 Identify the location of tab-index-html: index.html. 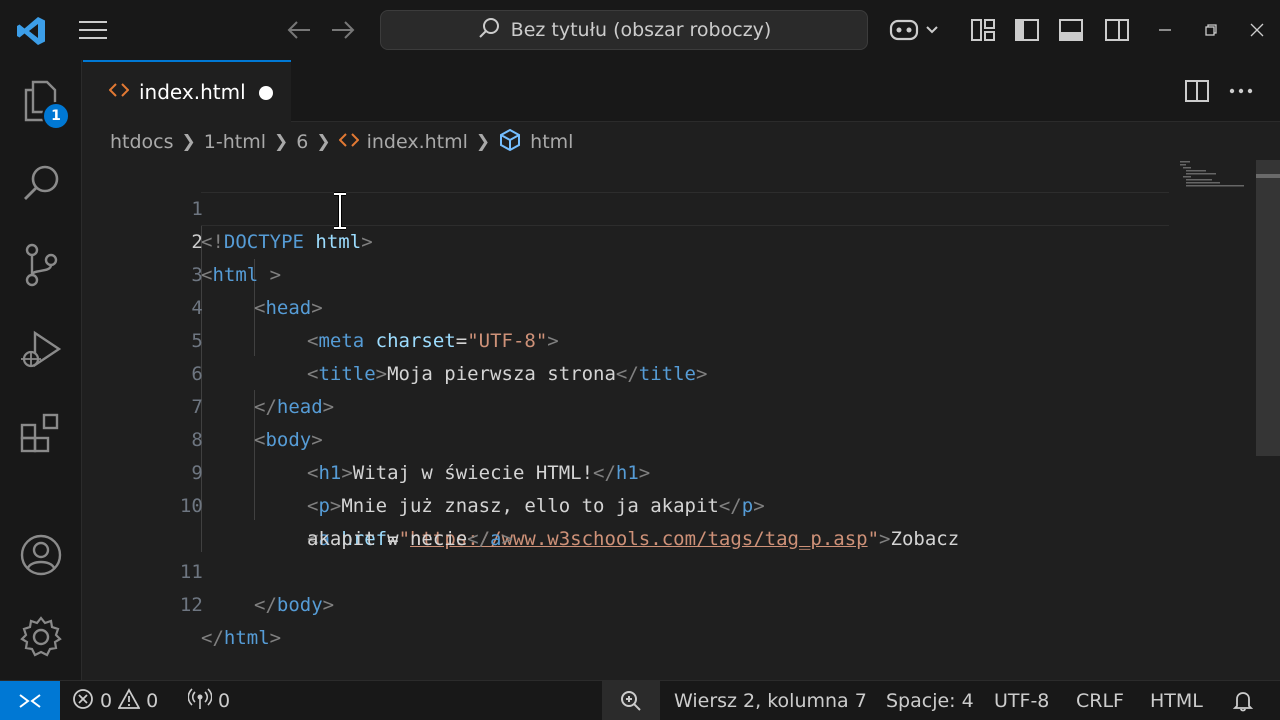
(187, 91).